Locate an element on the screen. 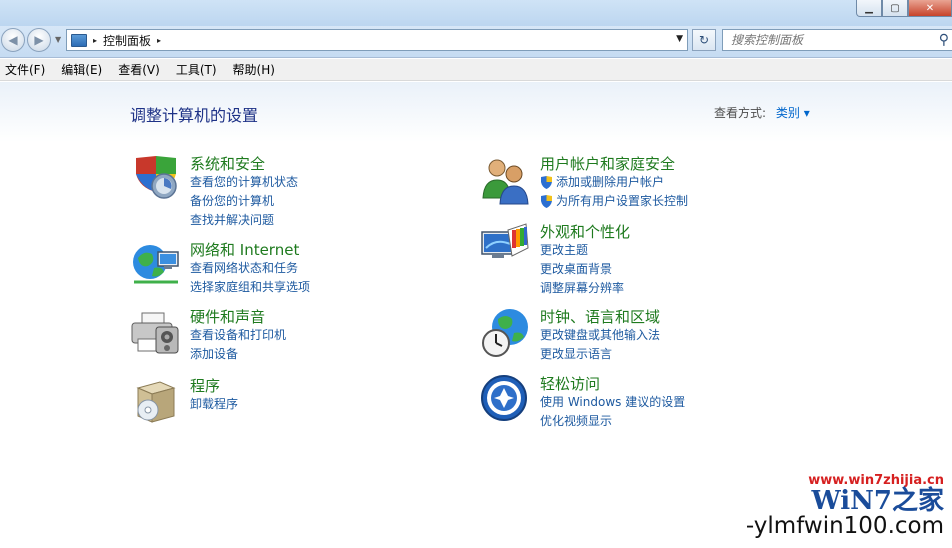 The height and width of the screenshot is (548, 952). search-input is located at coordinates (831, 40).